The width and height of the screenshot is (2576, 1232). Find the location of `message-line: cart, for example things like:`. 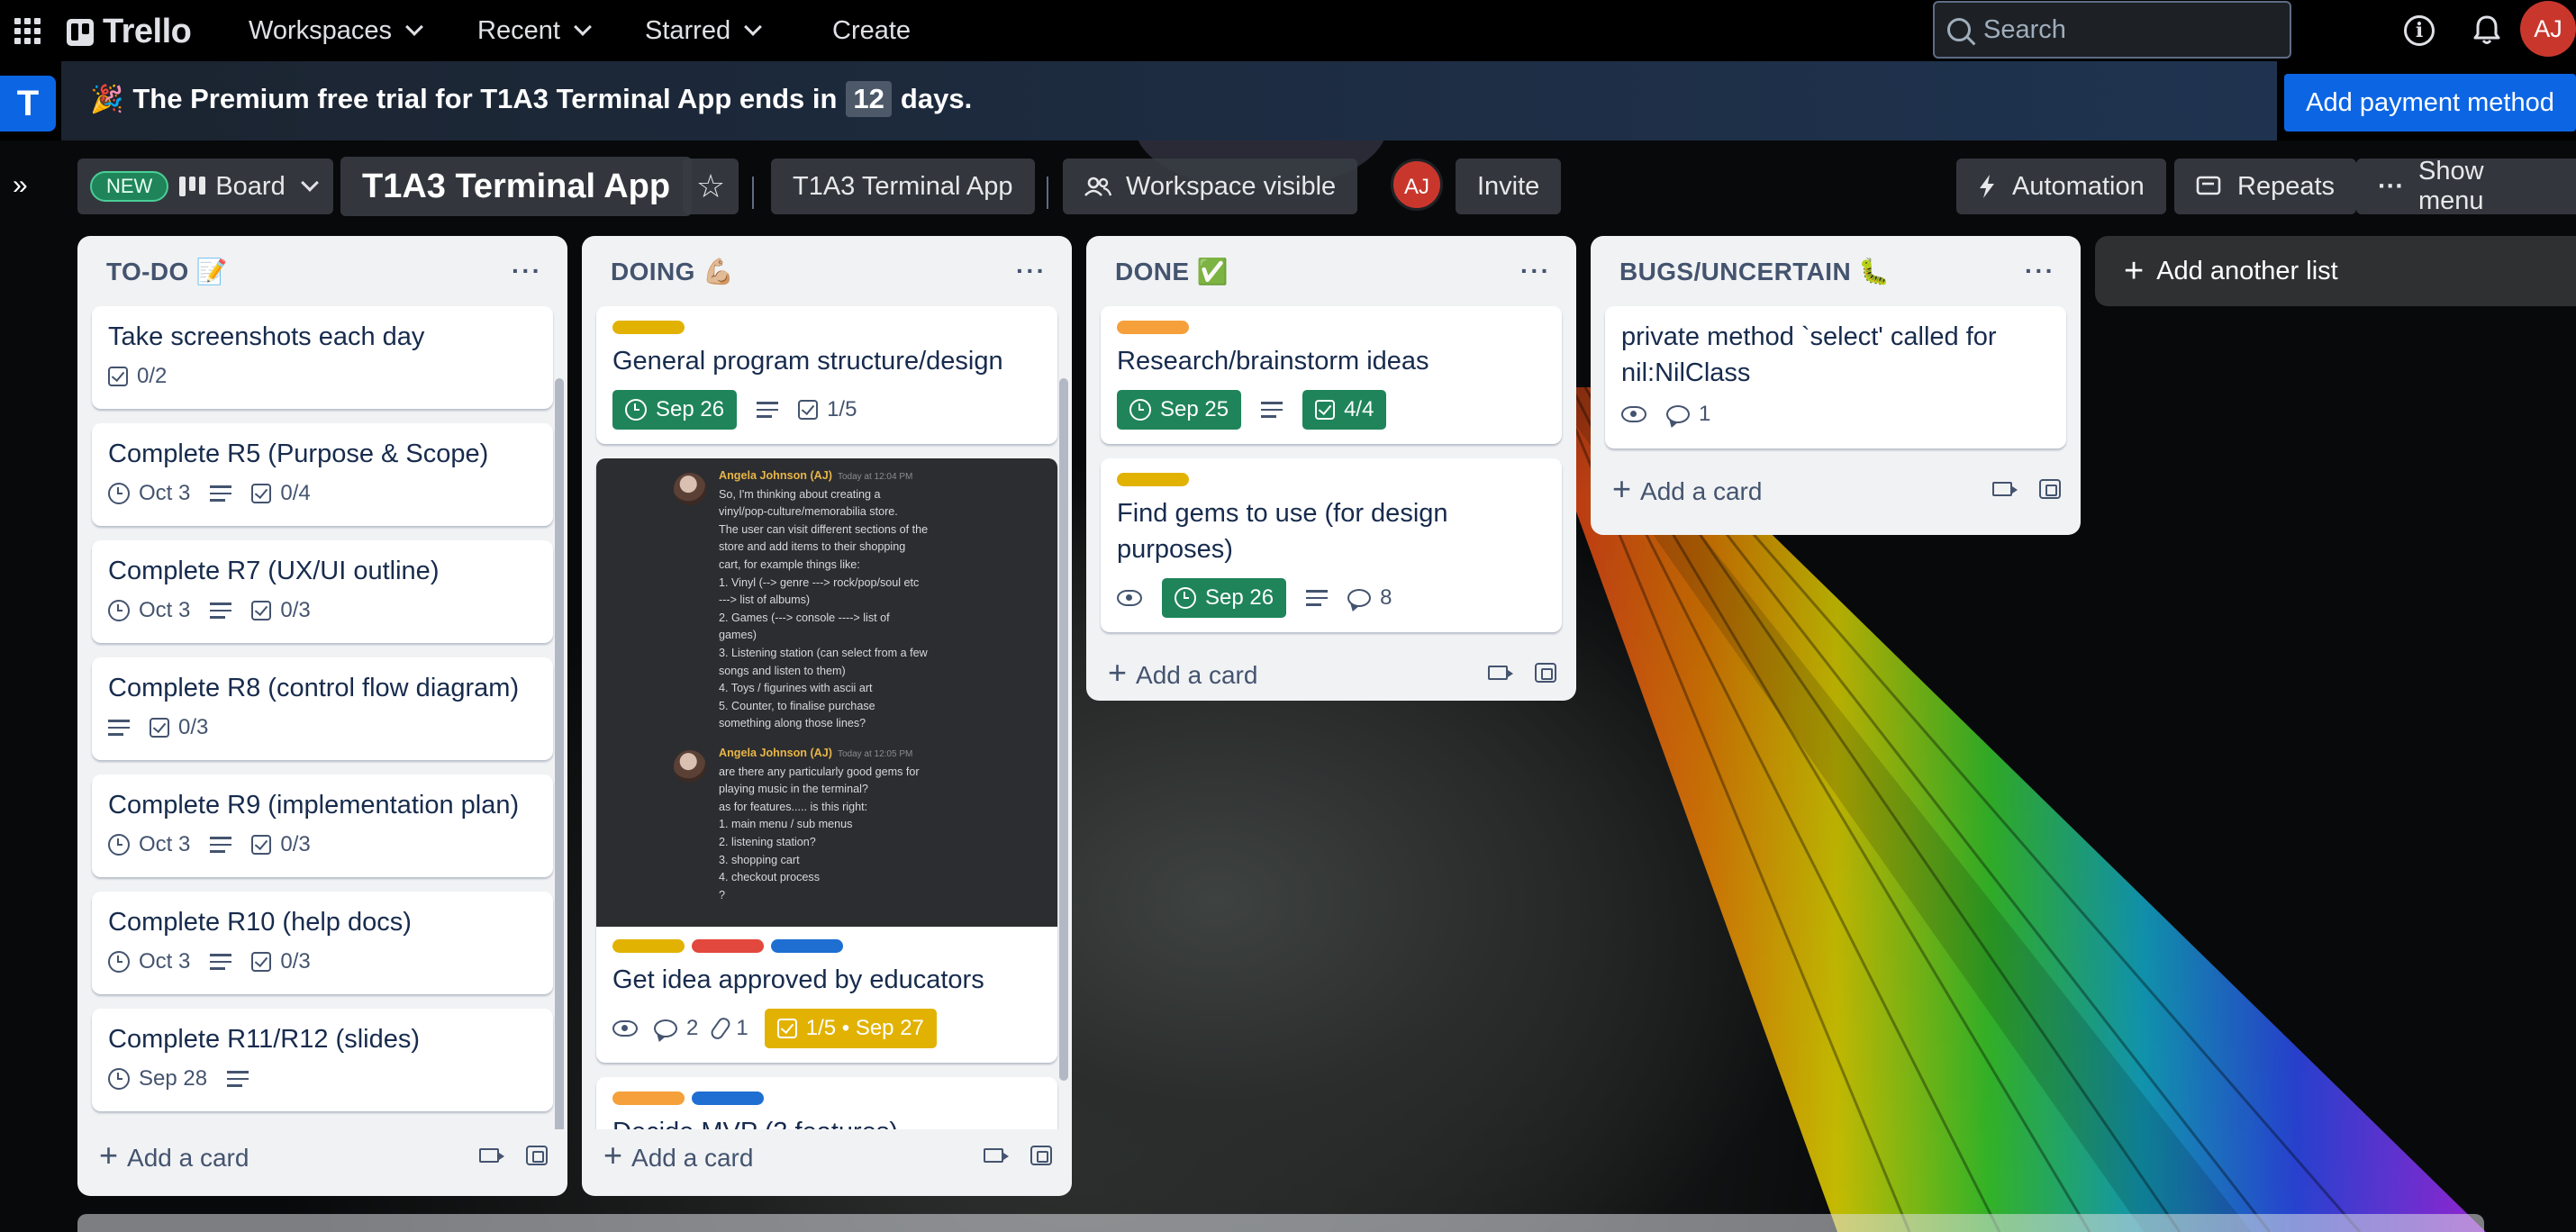

message-line: cart, for example things like: is located at coordinates (789, 564).